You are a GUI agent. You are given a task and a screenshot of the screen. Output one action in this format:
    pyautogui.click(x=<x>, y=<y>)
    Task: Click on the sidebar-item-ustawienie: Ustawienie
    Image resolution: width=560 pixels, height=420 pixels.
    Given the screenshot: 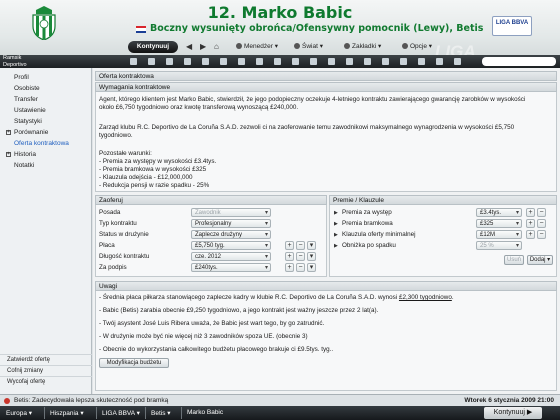 What is the action you would take?
    pyautogui.click(x=46, y=110)
    